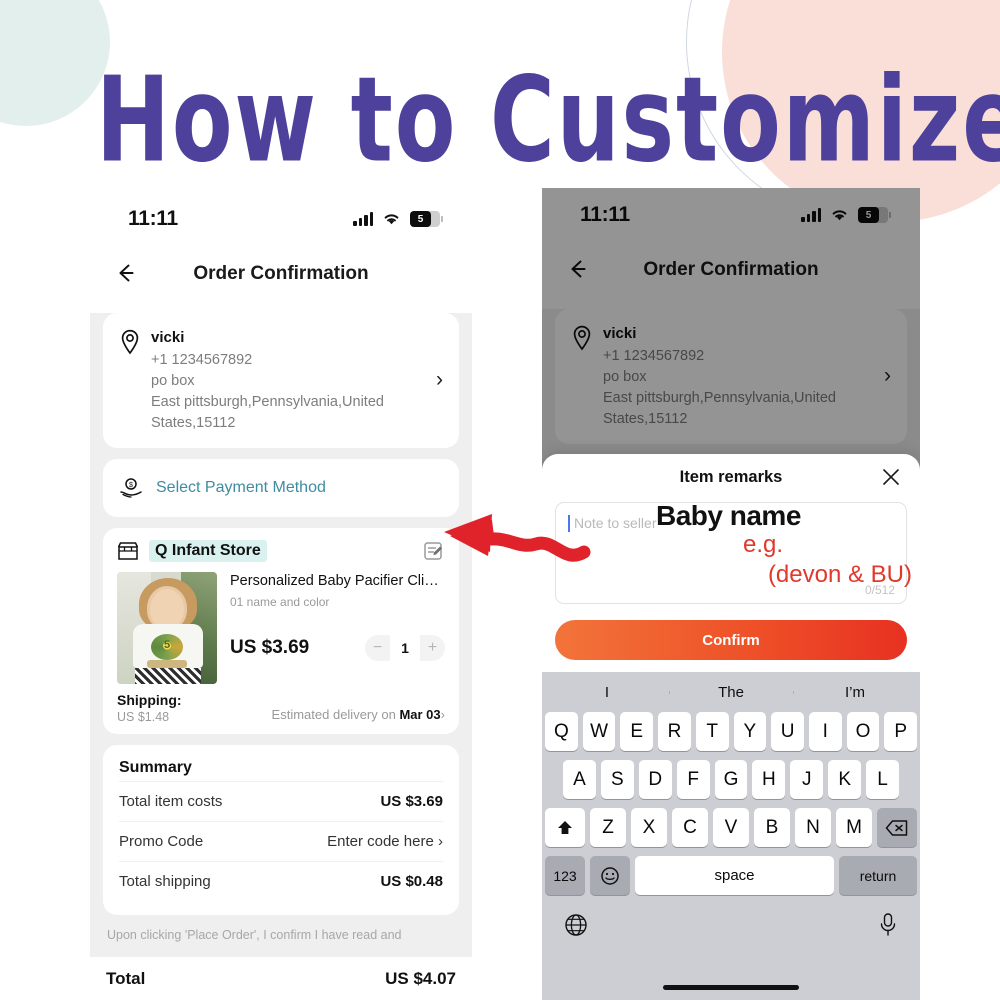 The image size is (1000, 1000). What do you see at coordinates (608, 827) in the screenshot?
I see `key-z: Z` at bounding box center [608, 827].